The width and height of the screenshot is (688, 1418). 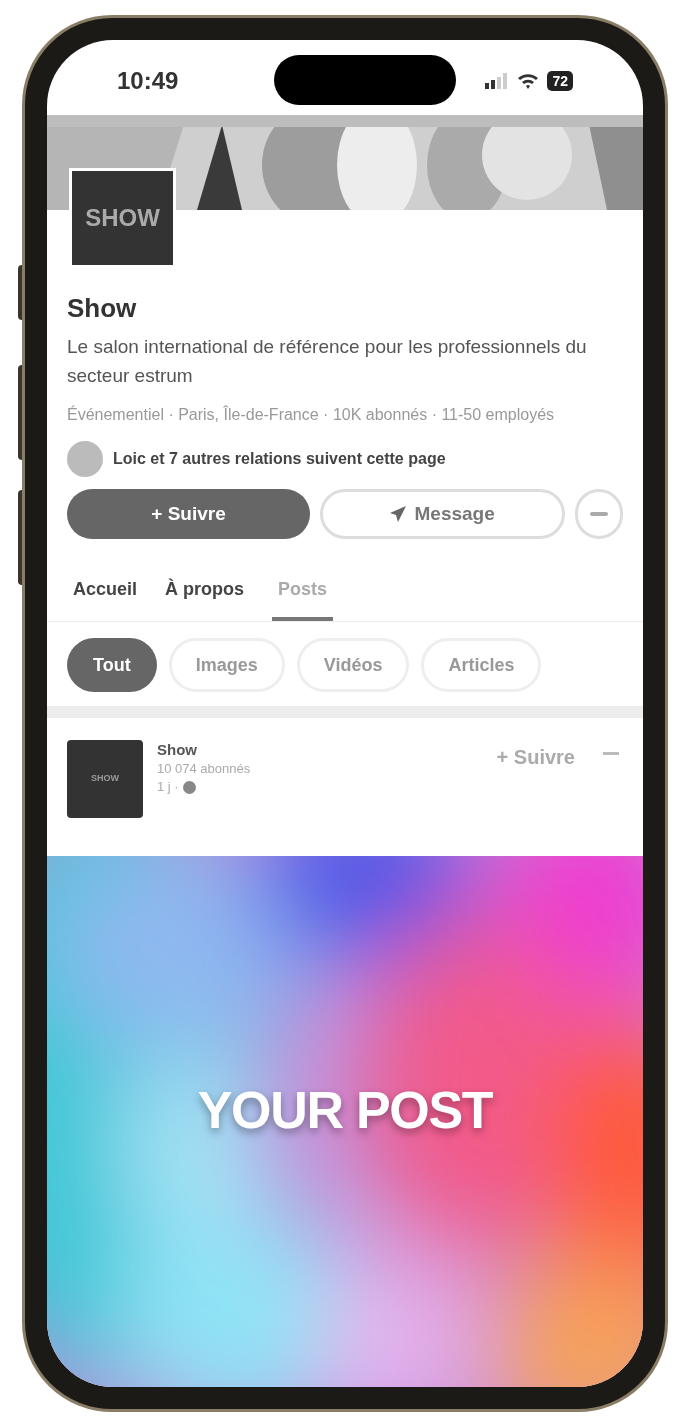 I want to click on message-button: Message, so click(x=443, y=514).